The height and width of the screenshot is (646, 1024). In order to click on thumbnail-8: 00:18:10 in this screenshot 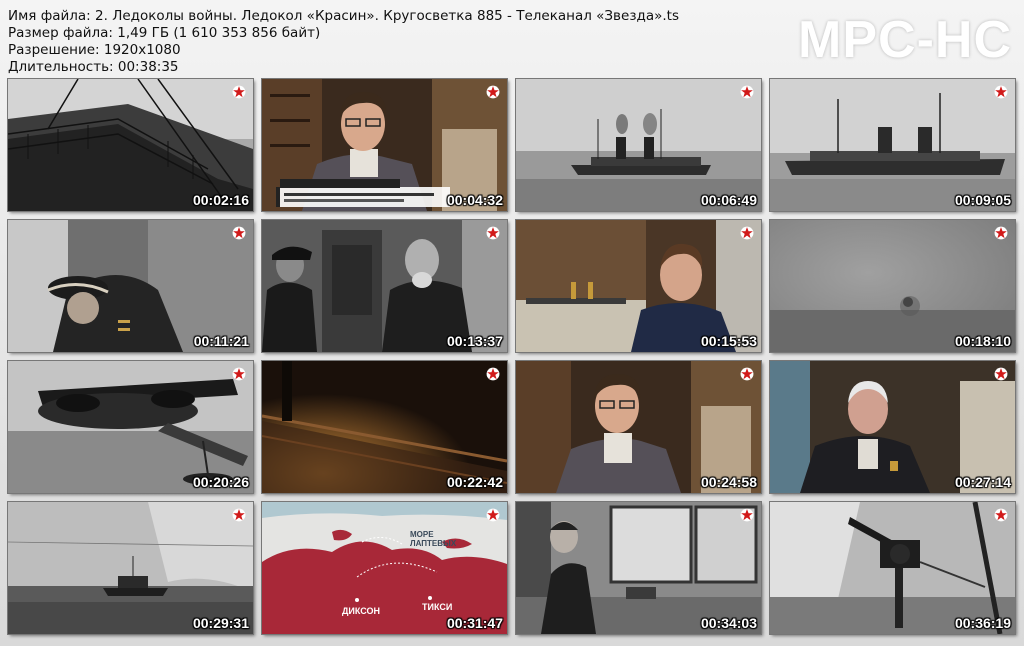, I will do `click(892, 286)`.